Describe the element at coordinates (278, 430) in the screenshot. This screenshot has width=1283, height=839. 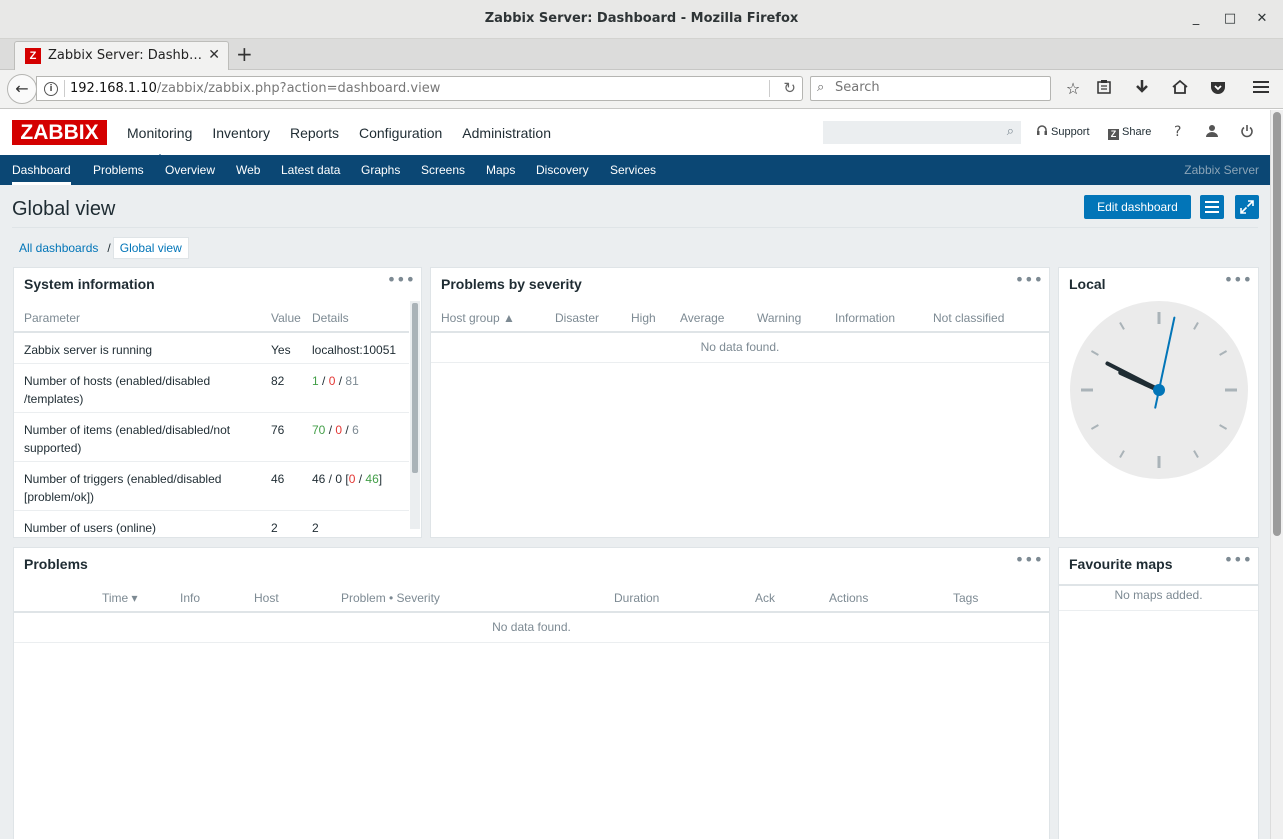
I see `value-cell: 76` at that location.